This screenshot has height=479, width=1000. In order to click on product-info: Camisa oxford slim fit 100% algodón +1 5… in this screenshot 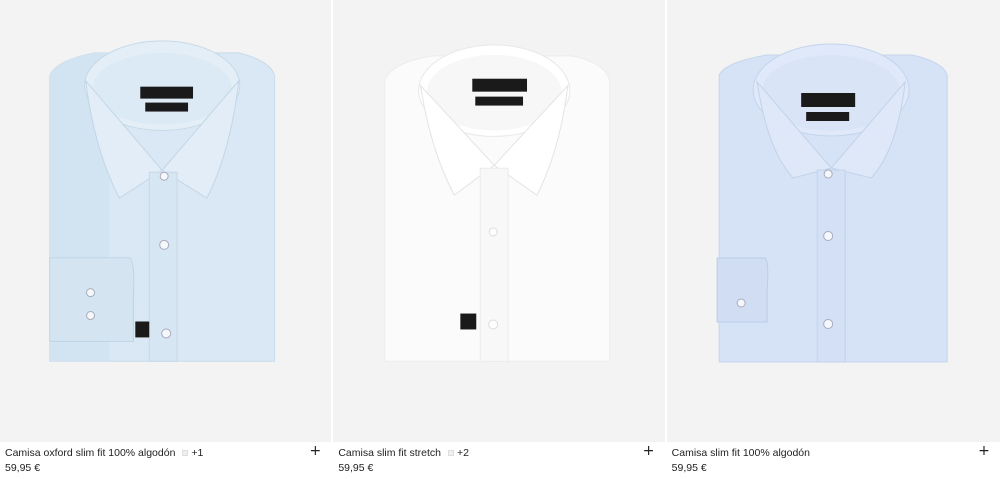, I will do `click(165, 460)`.